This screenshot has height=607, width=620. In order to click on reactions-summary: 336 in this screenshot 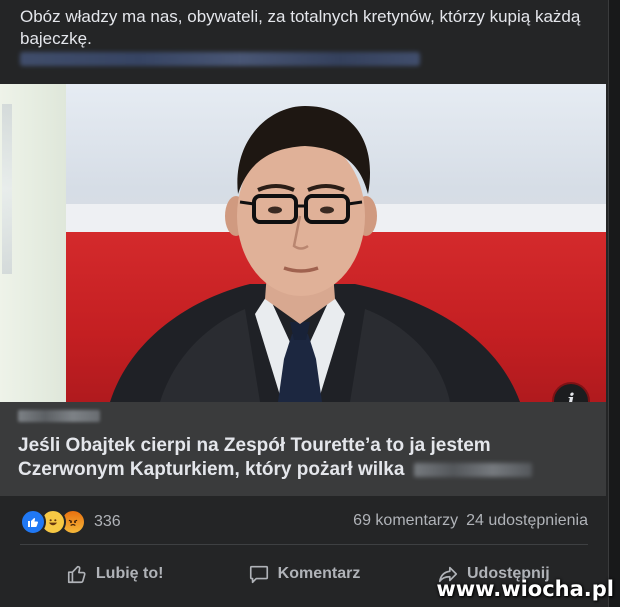, I will do `click(70, 522)`.